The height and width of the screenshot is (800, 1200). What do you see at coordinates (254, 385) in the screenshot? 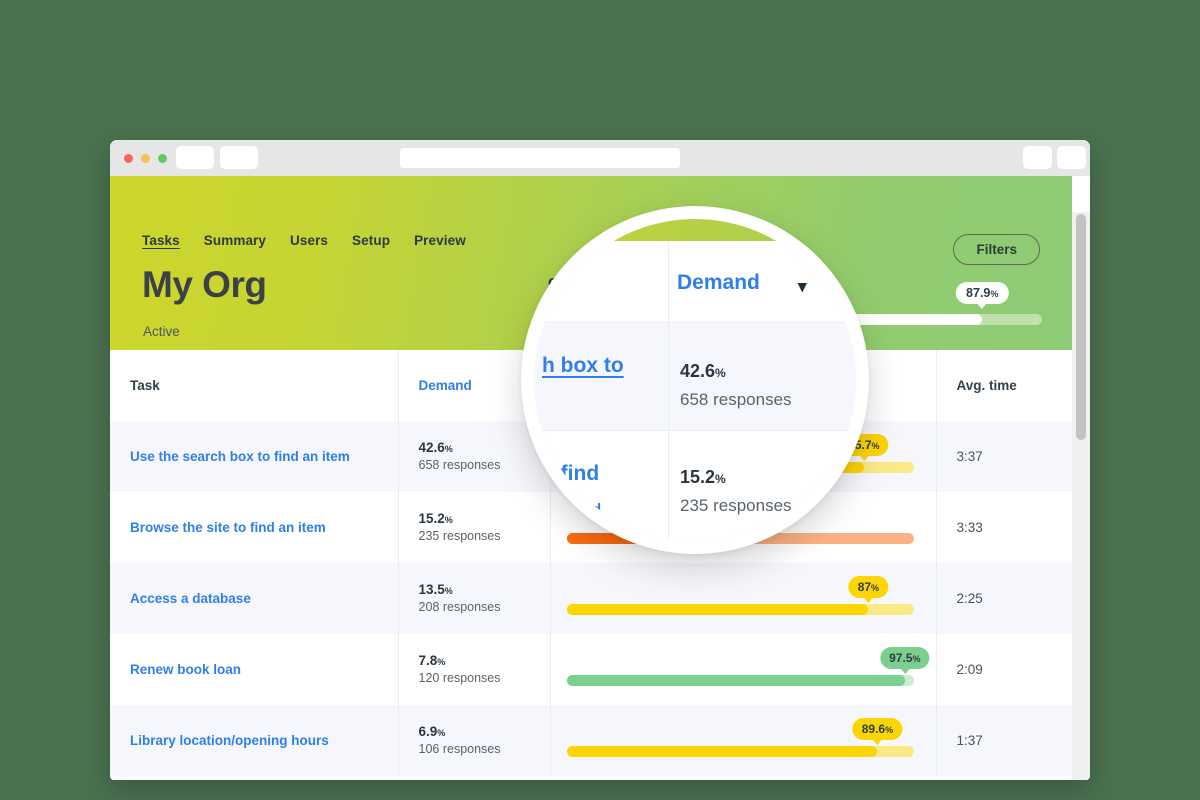
I see `column-header-task: Task` at bounding box center [254, 385].